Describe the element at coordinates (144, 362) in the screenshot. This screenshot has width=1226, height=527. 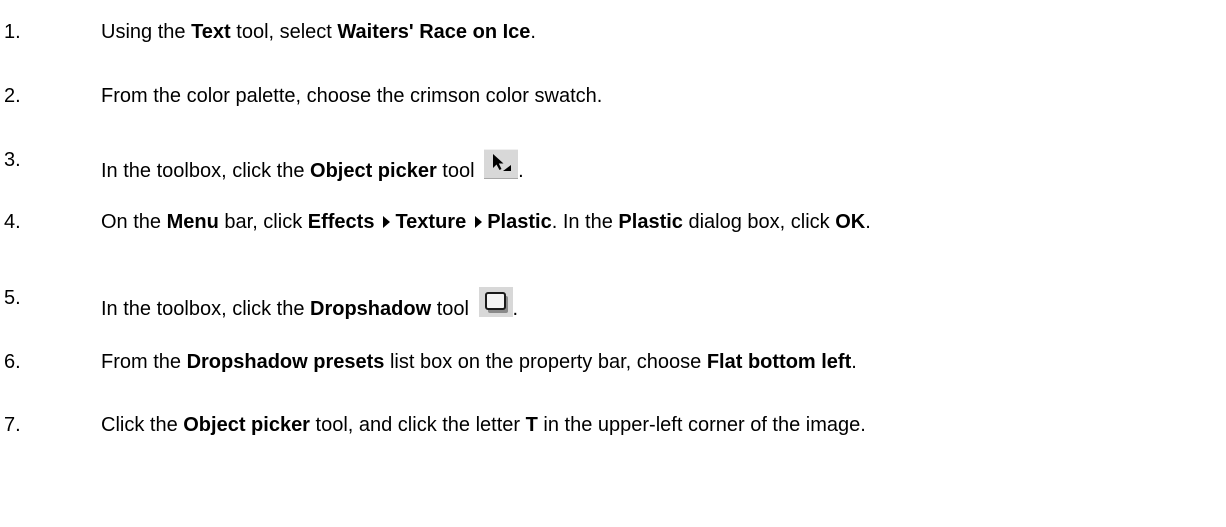
I see `step-text-segment: From the` at that location.